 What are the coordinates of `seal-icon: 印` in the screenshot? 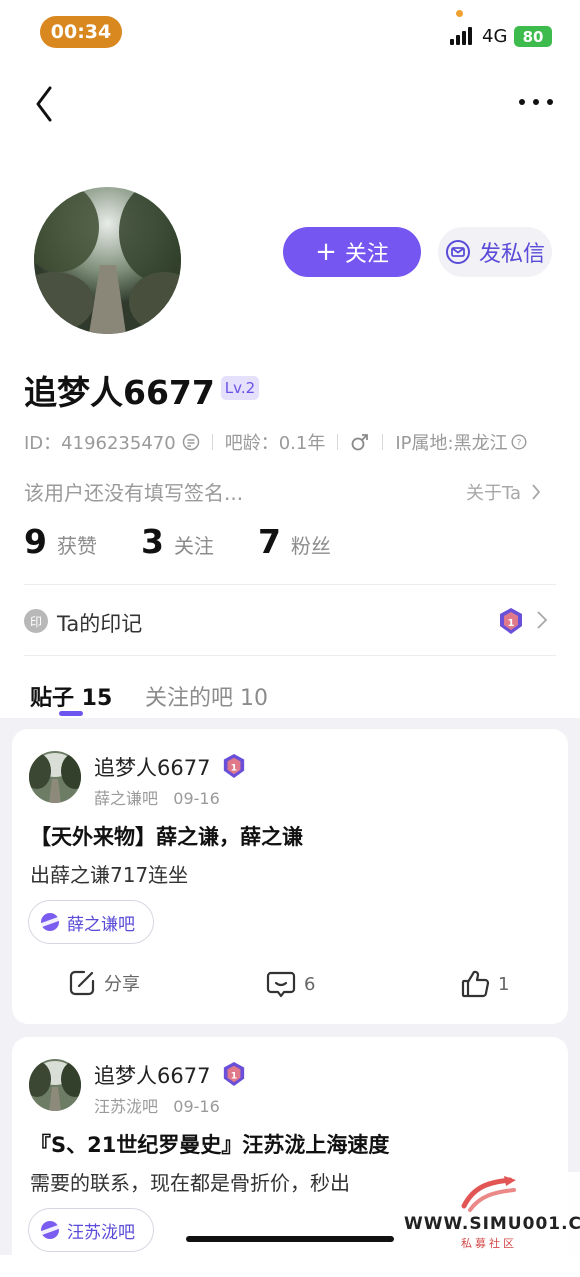 It's located at (36, 621).